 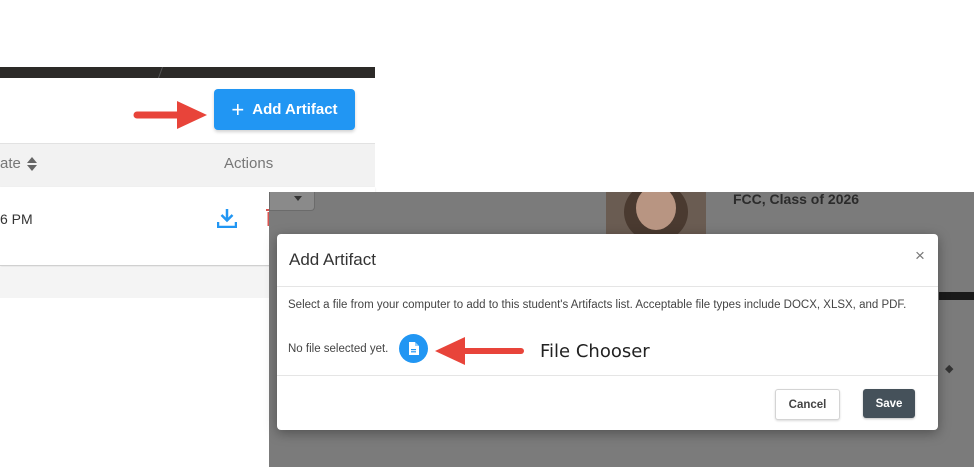 I want to click on file-chooser-button, so click(x=413, y=348).